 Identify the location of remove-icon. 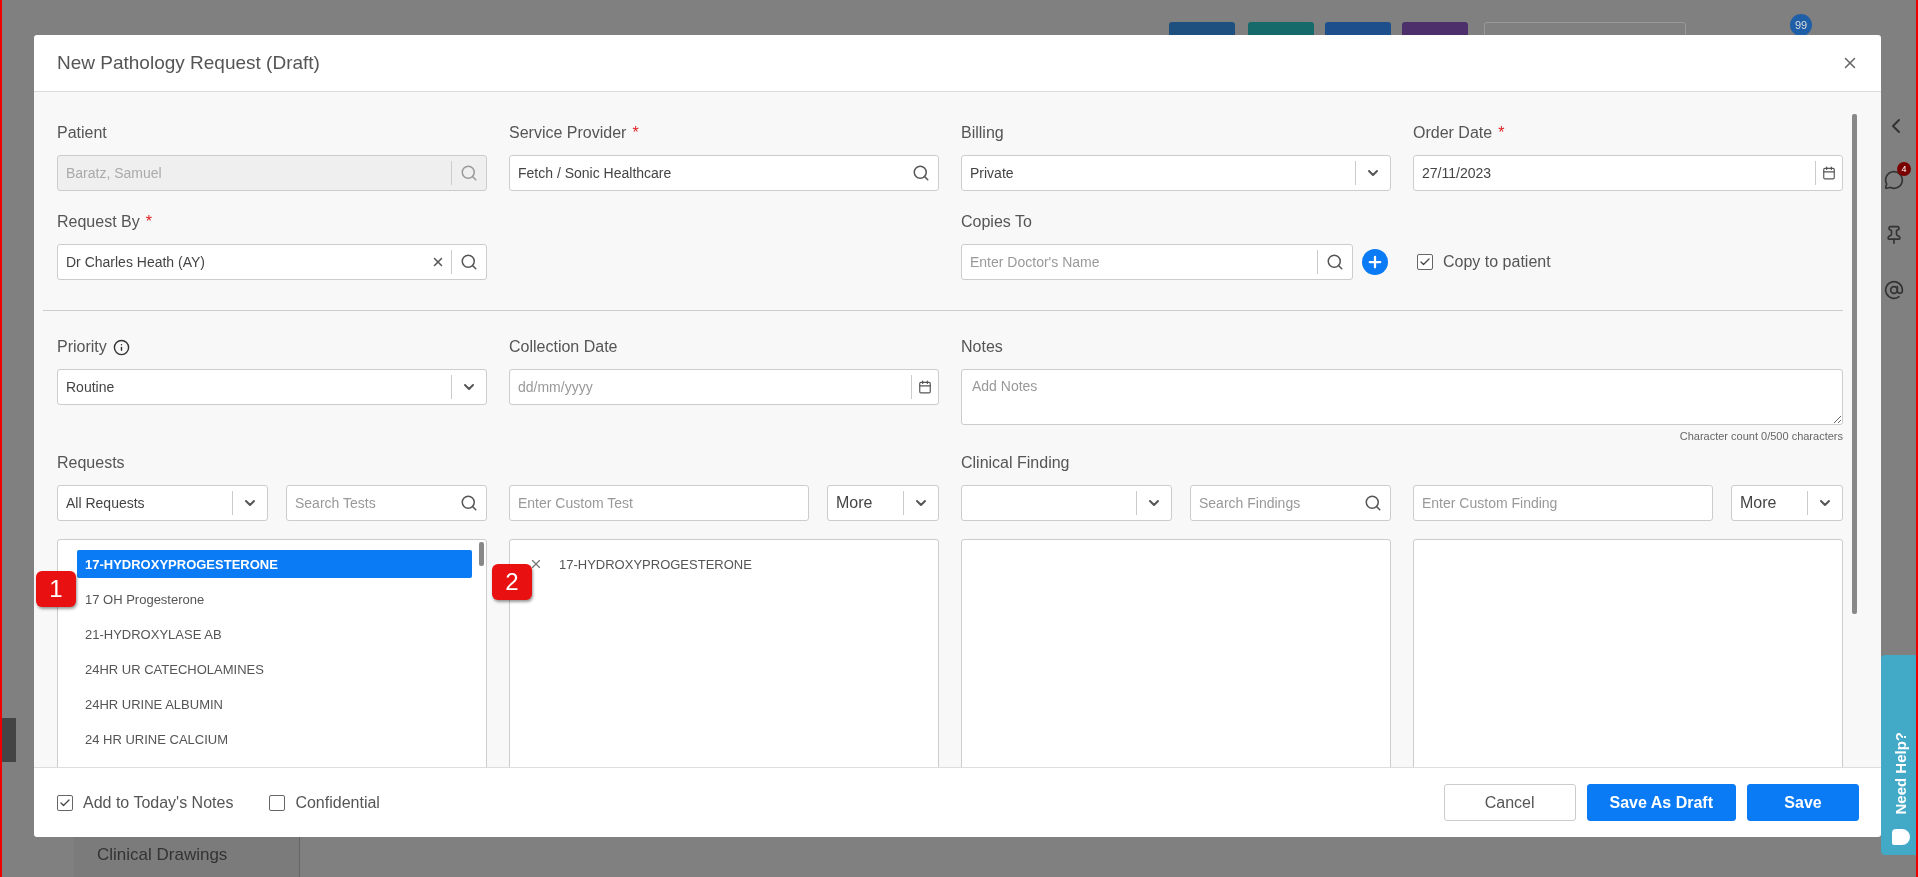
(536, 564).